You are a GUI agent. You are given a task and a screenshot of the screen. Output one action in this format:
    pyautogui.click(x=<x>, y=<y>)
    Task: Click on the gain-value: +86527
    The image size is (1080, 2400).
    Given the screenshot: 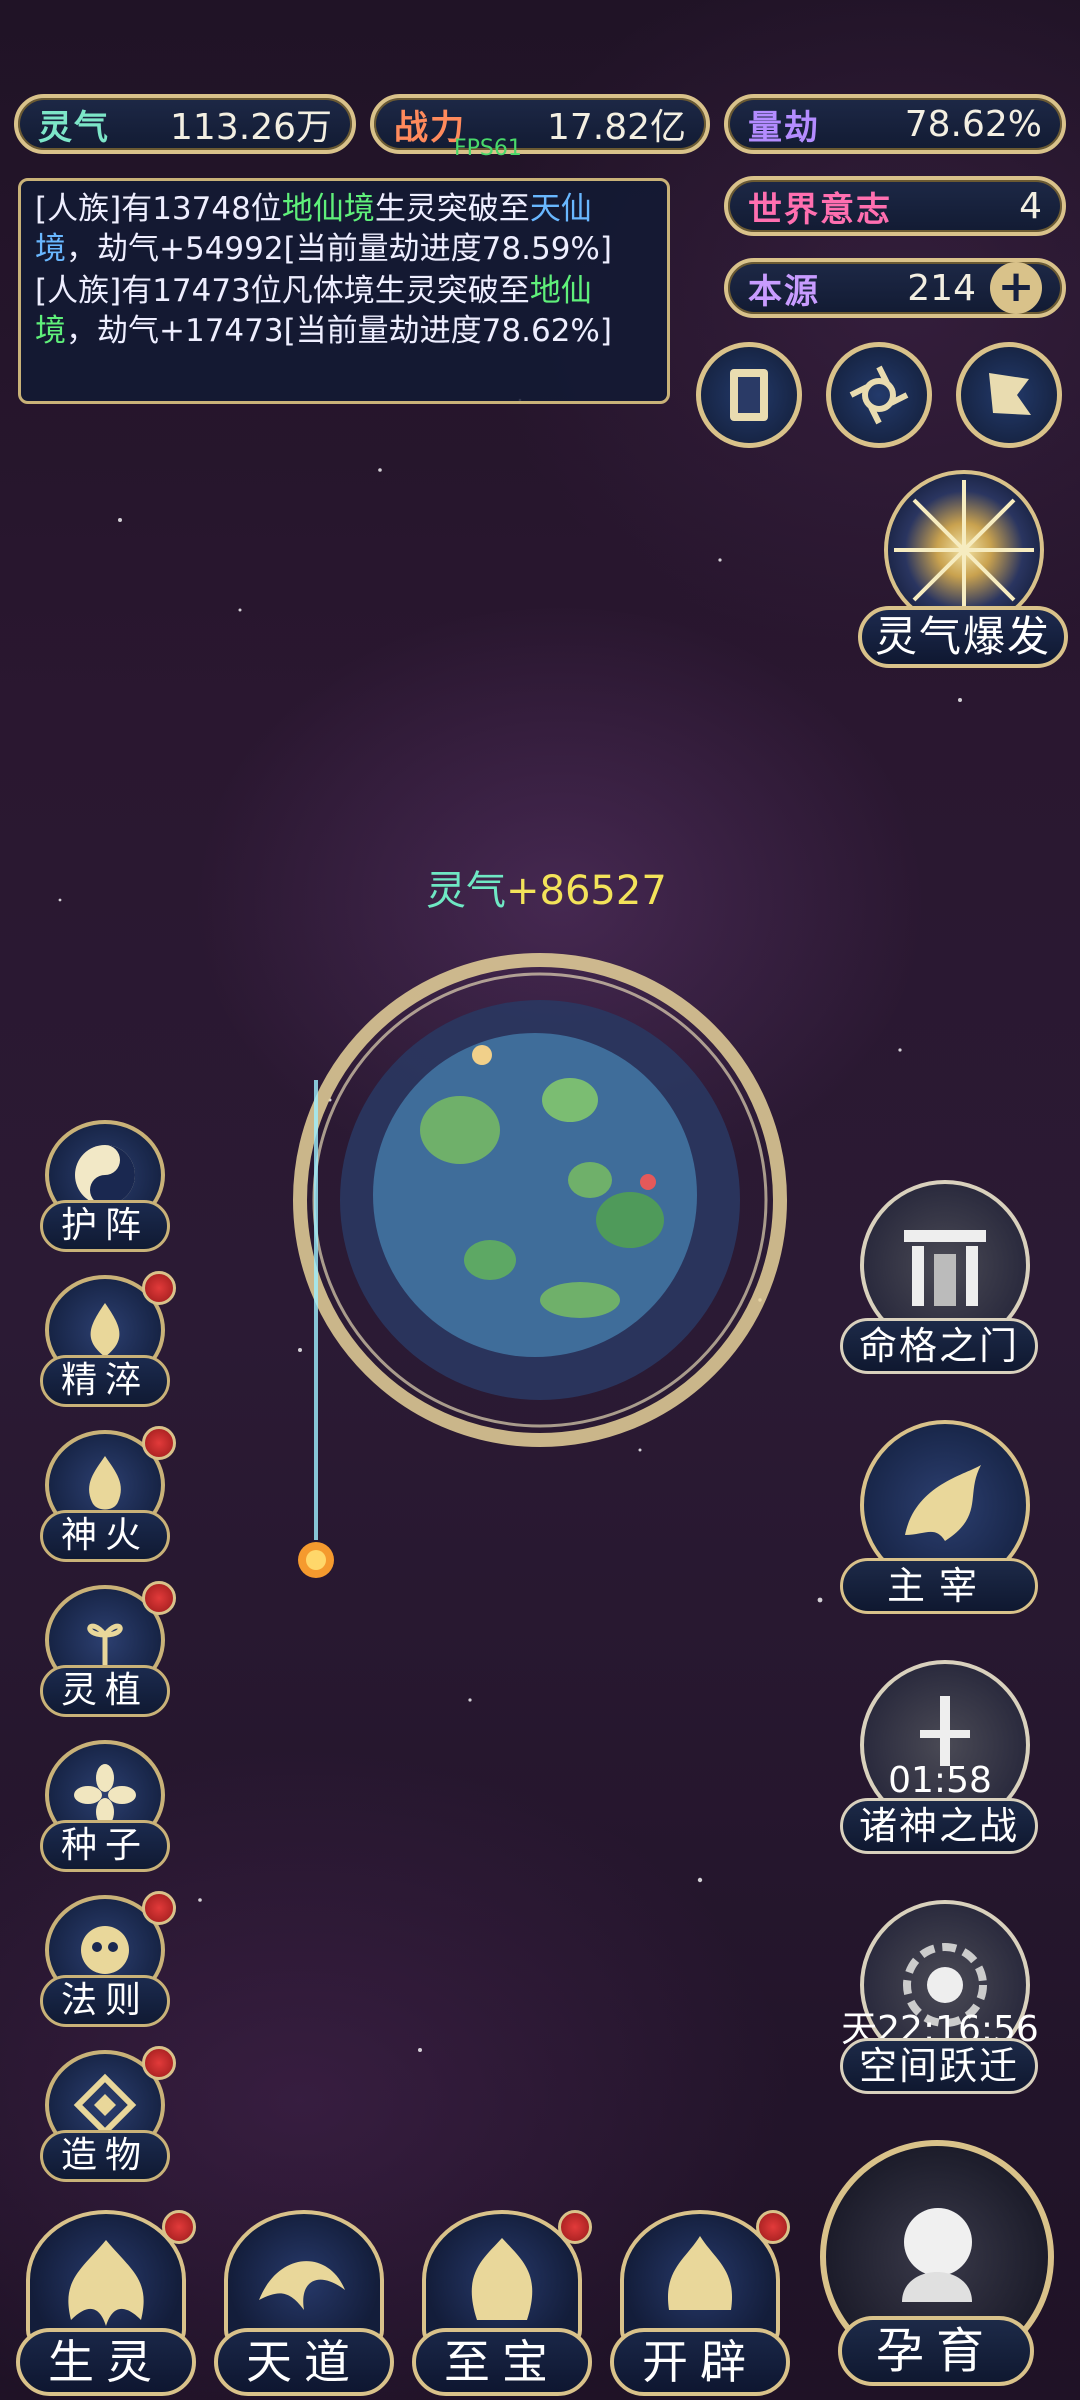 What is the action you would take?
    pyautogui.click(x=586, y=891)
    